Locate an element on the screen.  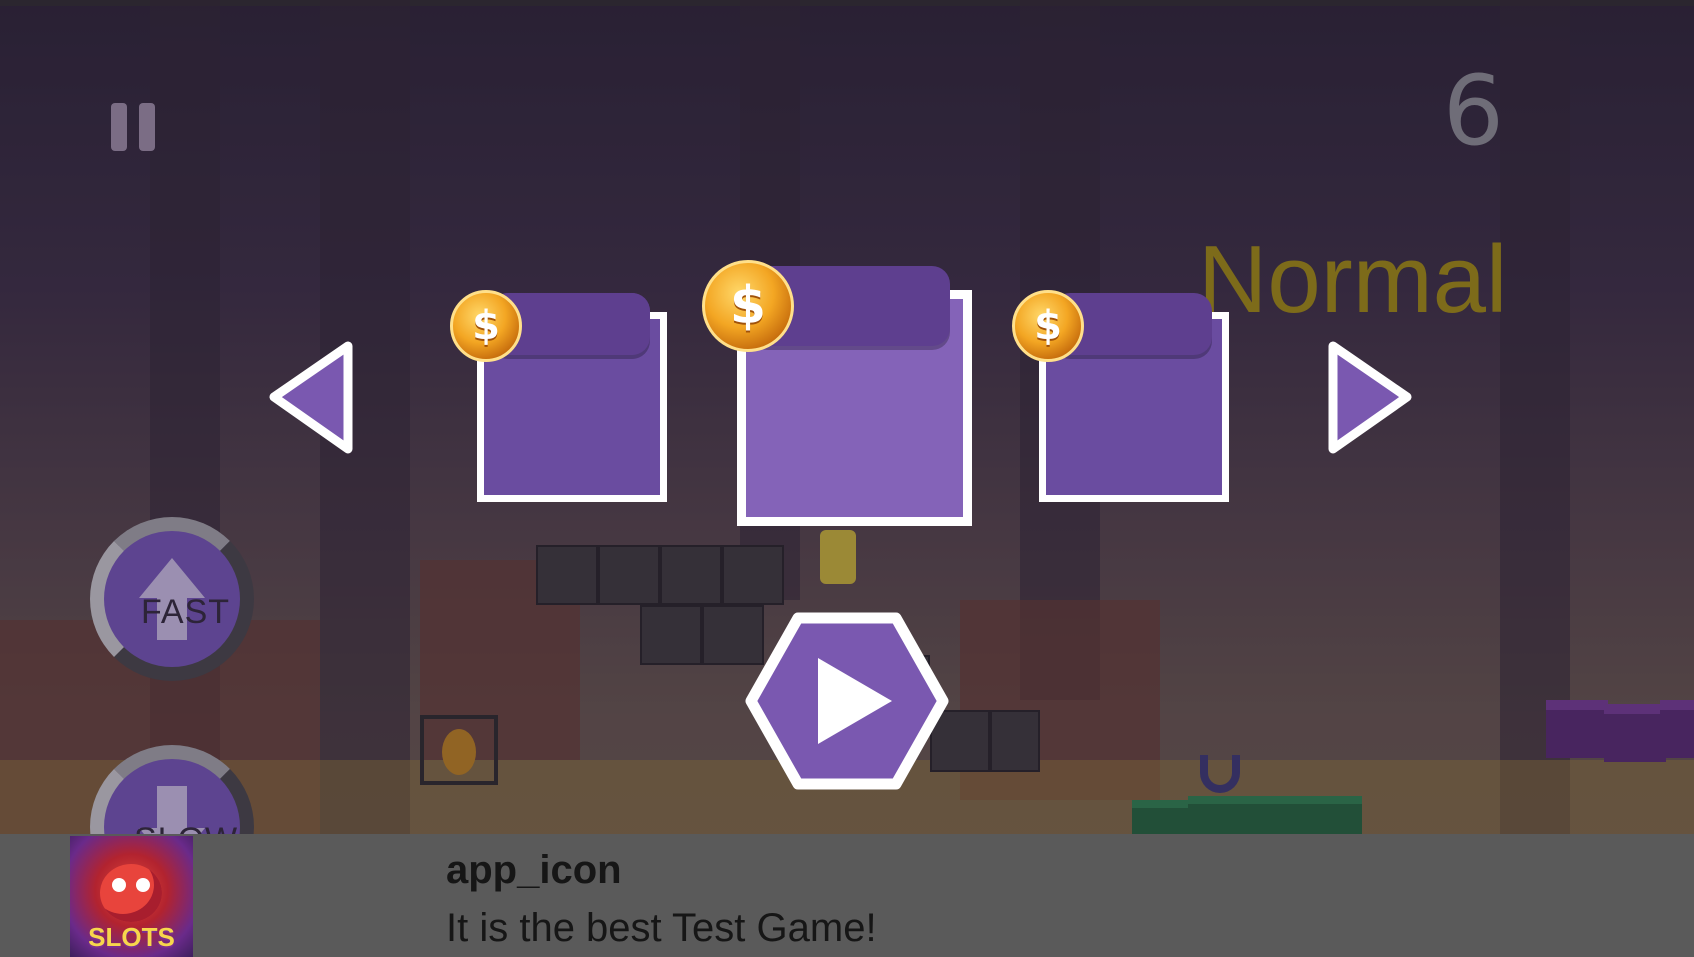
ad-subtitle: It is the best Test Game! is located at coordinates (661, 928).